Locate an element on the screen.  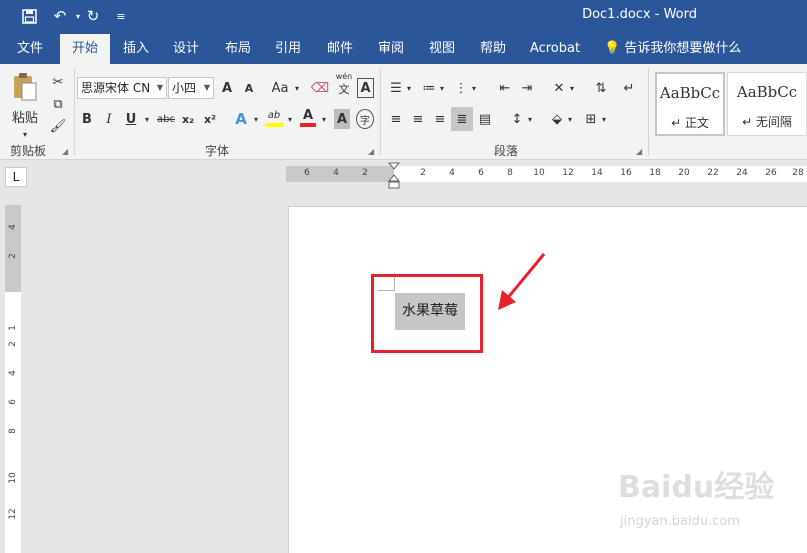
tab-layout: 布局 is located at coordinates (238, 49).